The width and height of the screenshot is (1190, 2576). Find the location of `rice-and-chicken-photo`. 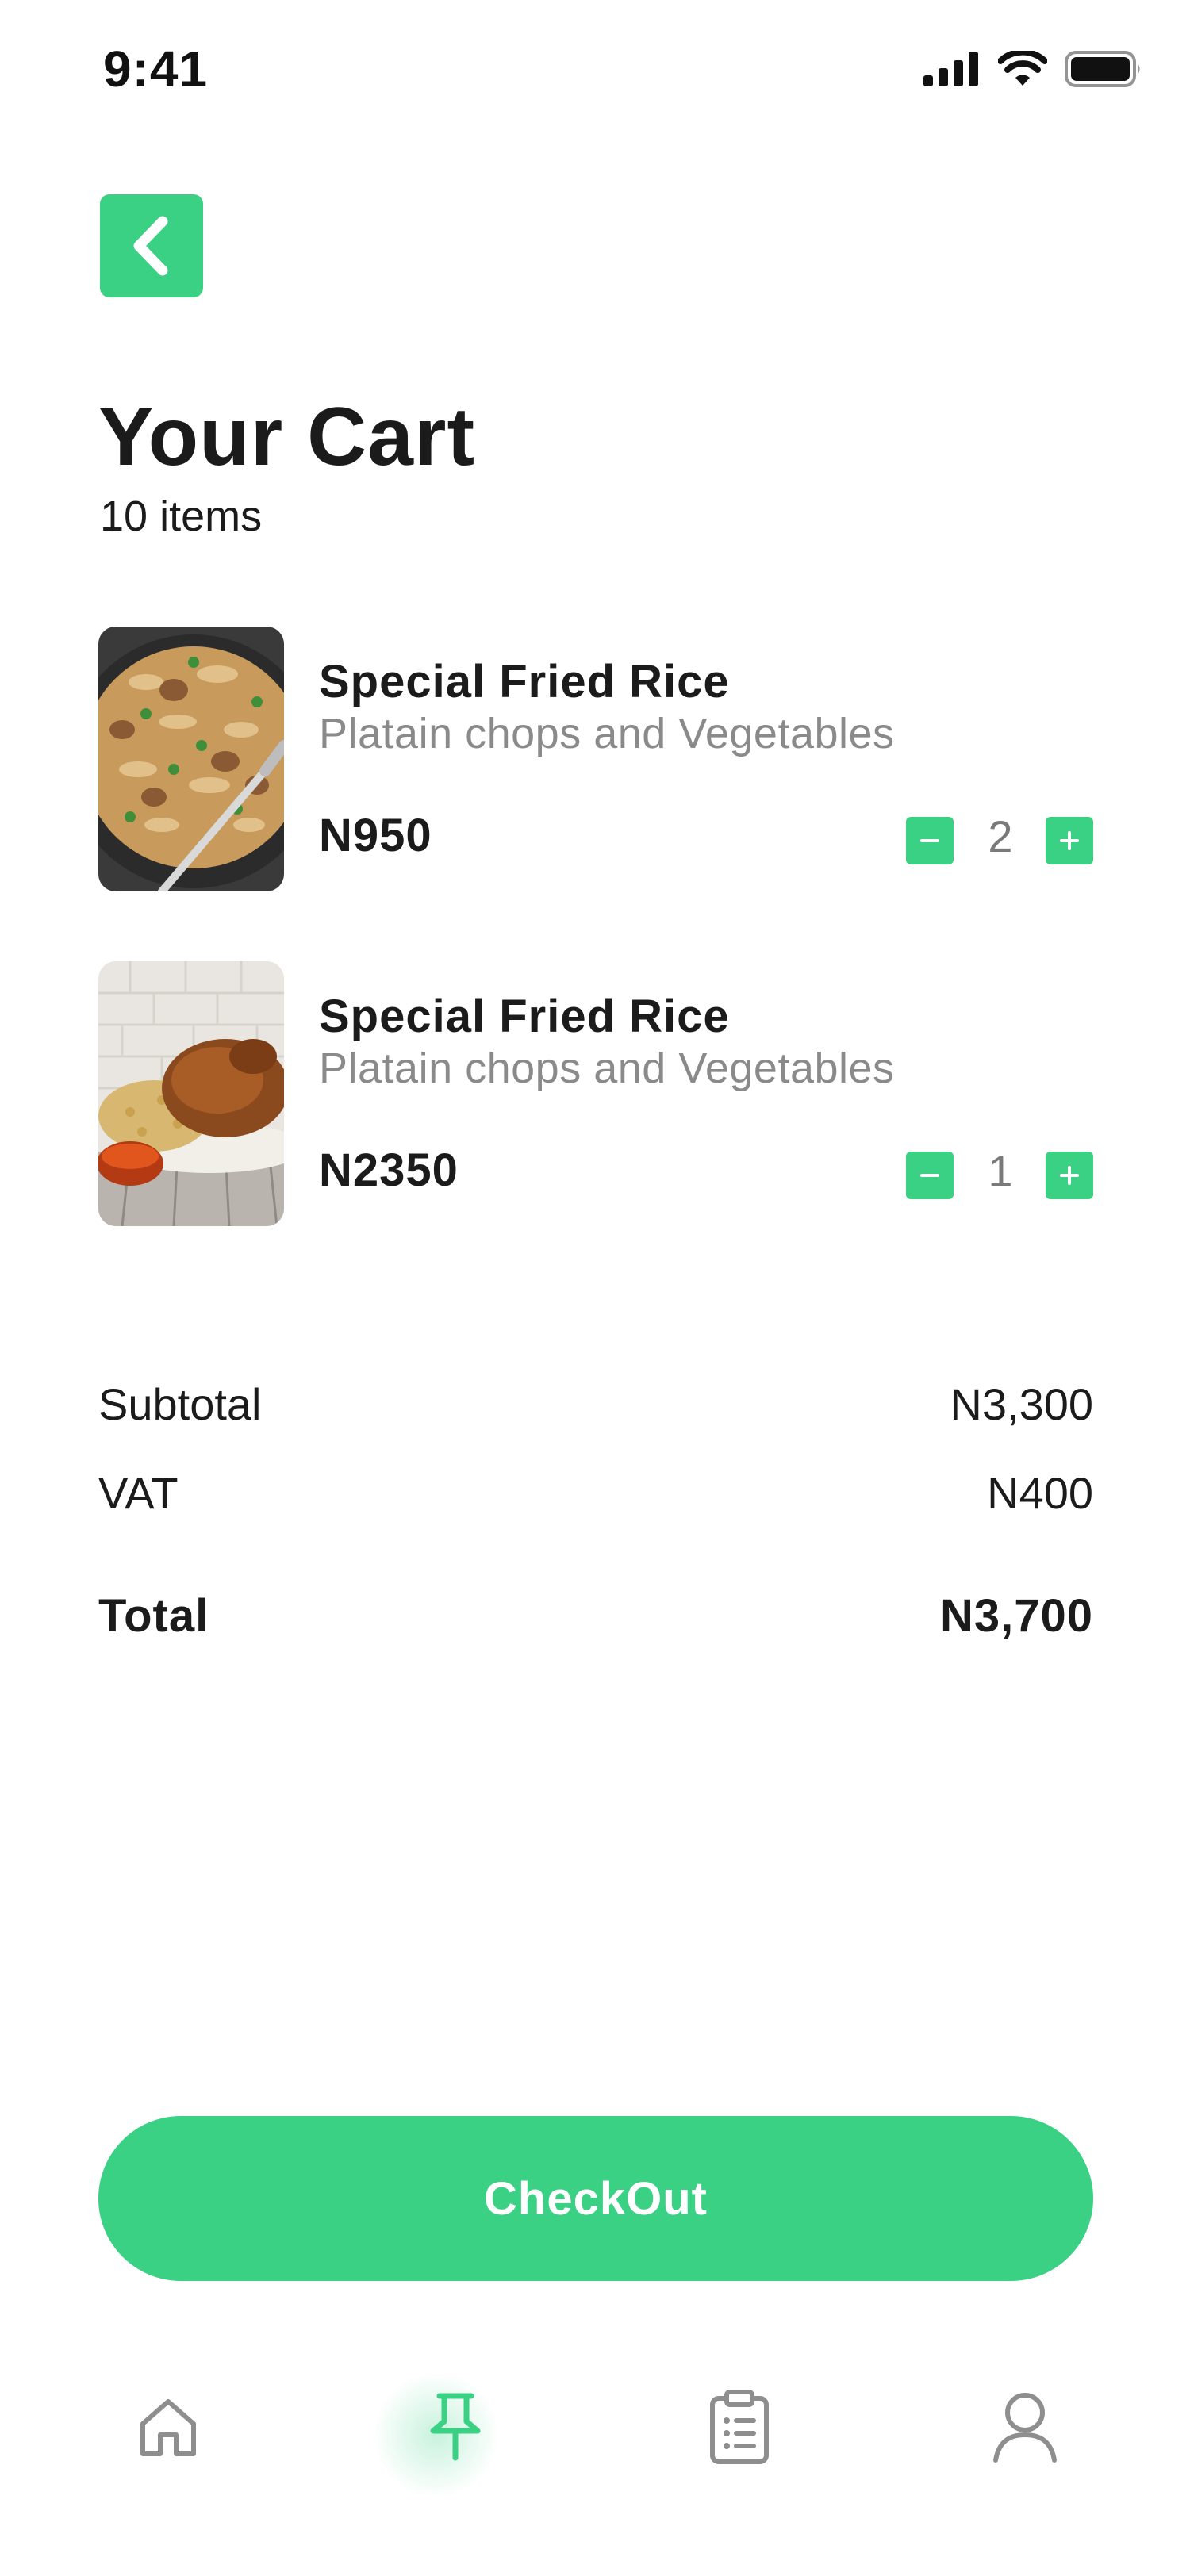

rice-and-chicken-photo is located at coordinates (191, 1094).